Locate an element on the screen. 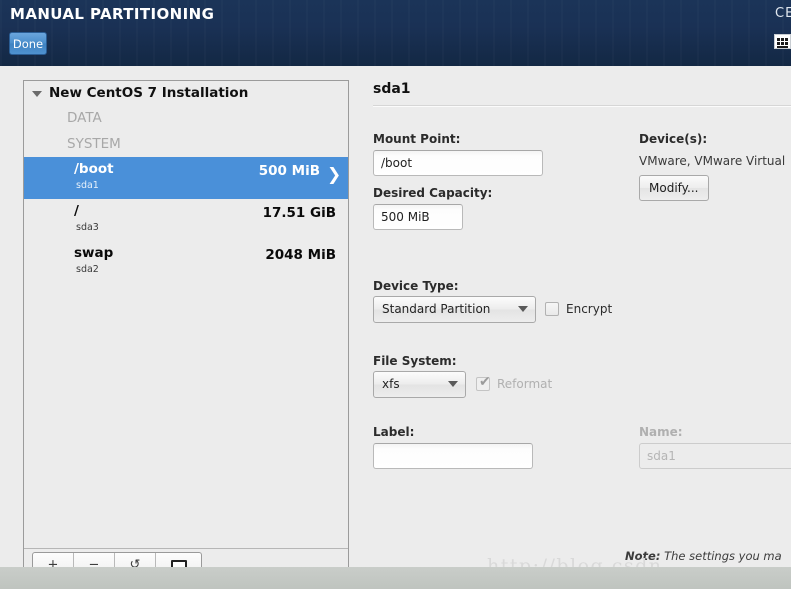 This screenshot has height=589, width=791. reformat-label: Reformat is located at coordinates (525, 384).